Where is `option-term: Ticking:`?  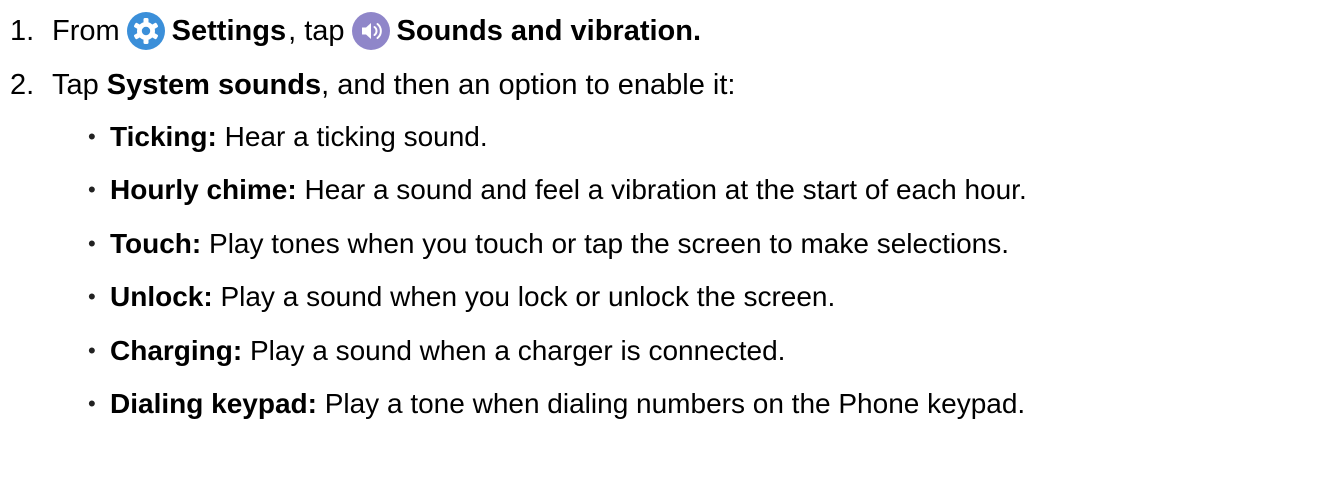 option-term: Ticking: is located at coordinates (163, 136).